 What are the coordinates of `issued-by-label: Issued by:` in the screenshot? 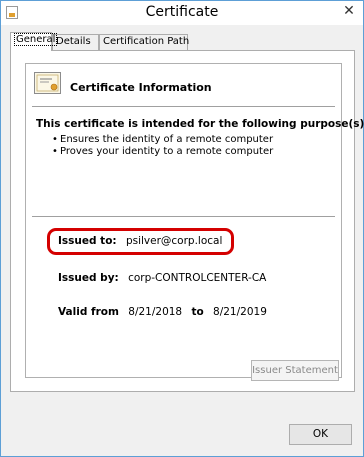 It's located at (88, 278).